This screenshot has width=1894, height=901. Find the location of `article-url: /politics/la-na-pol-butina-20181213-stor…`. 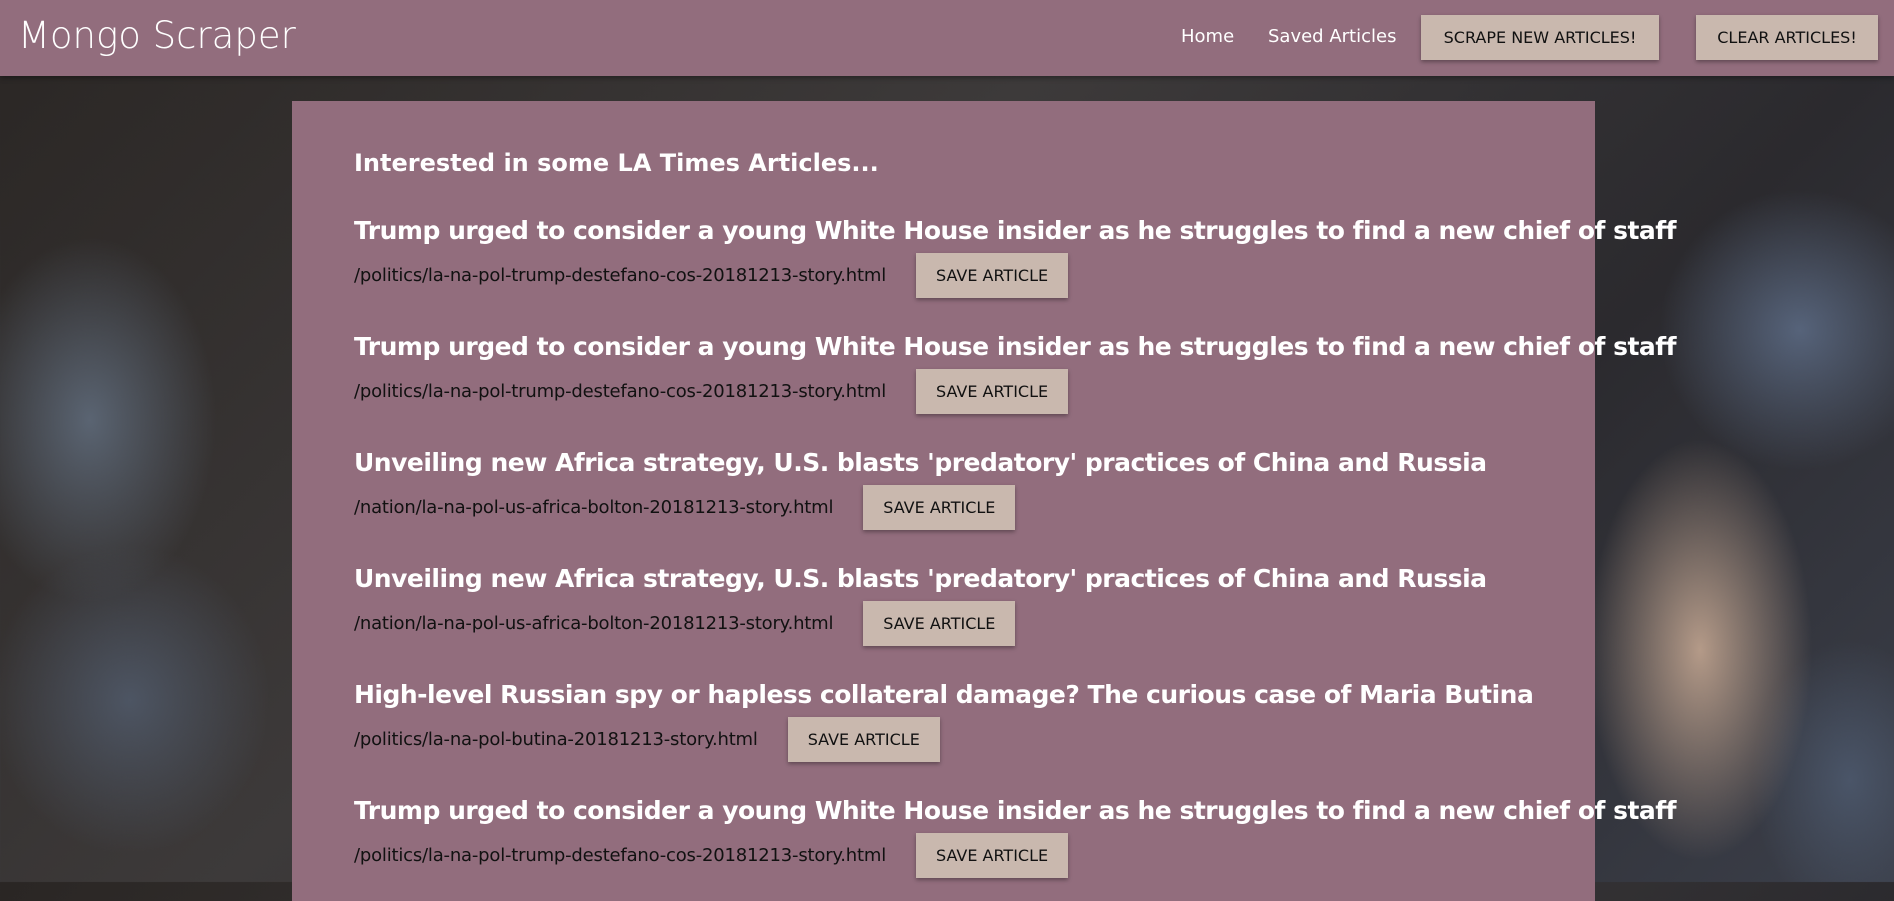

article-url: /politics/la-na-pol-butina-20181213-stor… is located at coordinates (556, 739).